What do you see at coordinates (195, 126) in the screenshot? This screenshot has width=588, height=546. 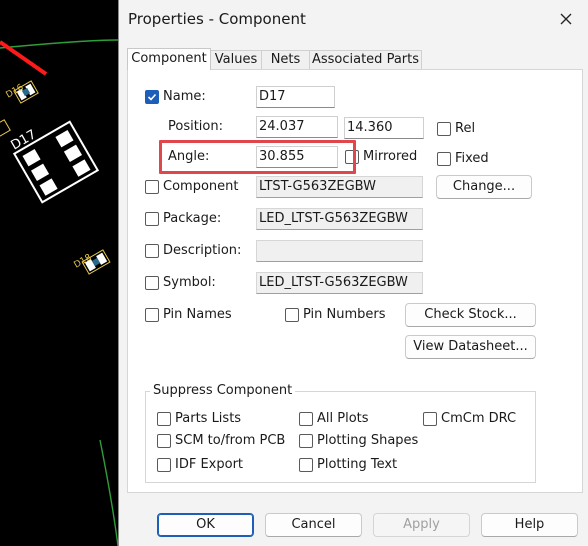 I see `position-label: Position:` at bounding box center [195, 126].